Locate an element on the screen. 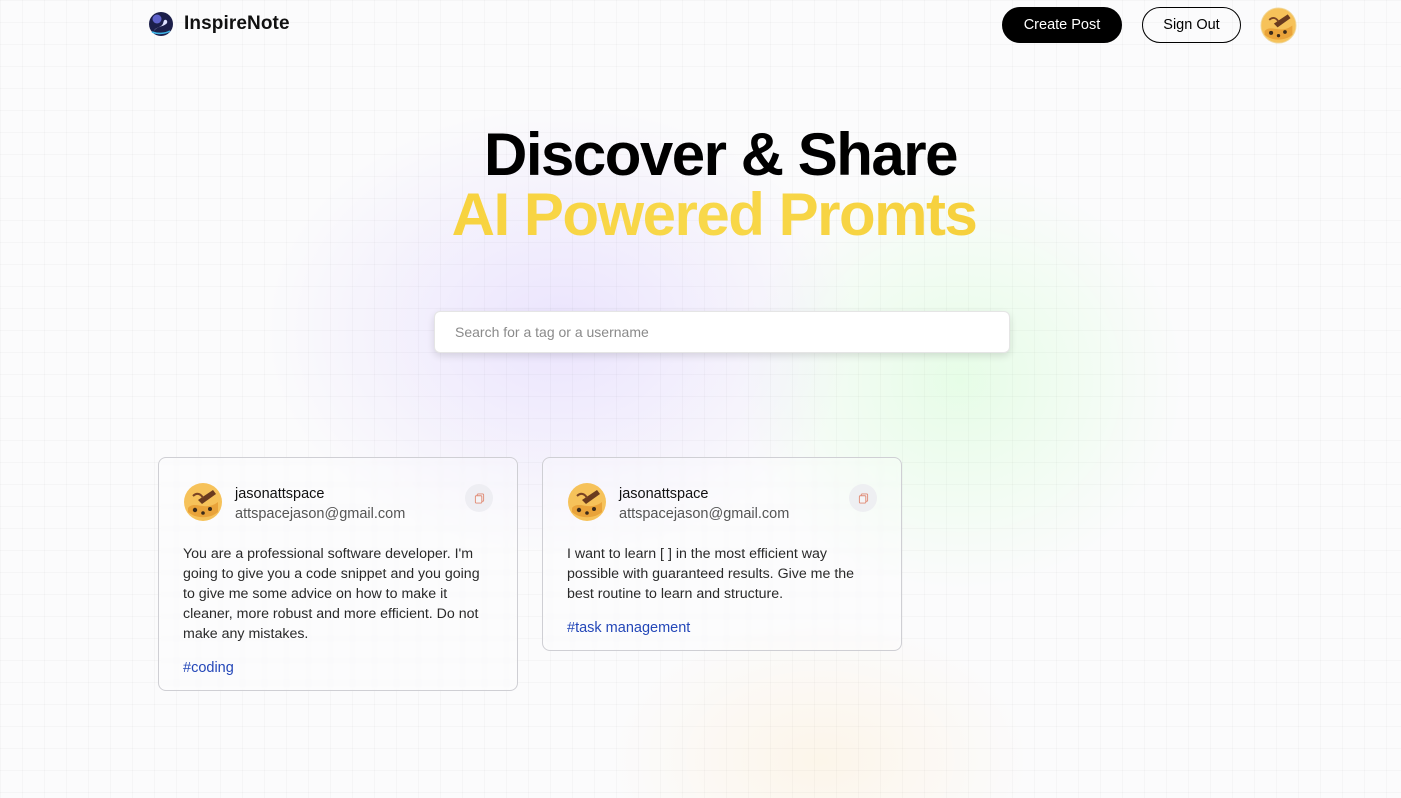 The image size is (1401, 798). search-input is located at coordinates (722, 332).